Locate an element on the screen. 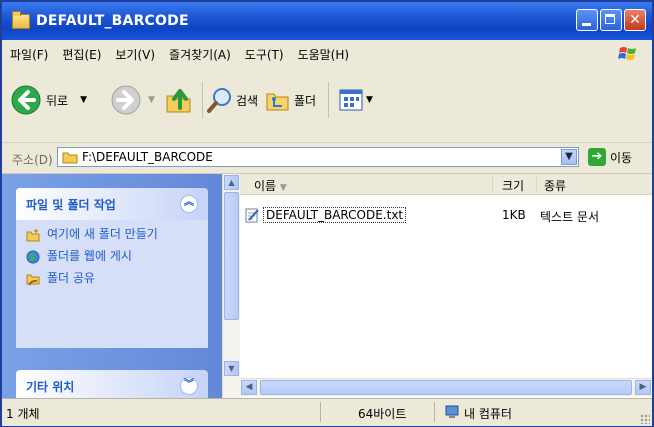 This screenshot has height=427, width=654. up-button is located at coordinates (178, 100).